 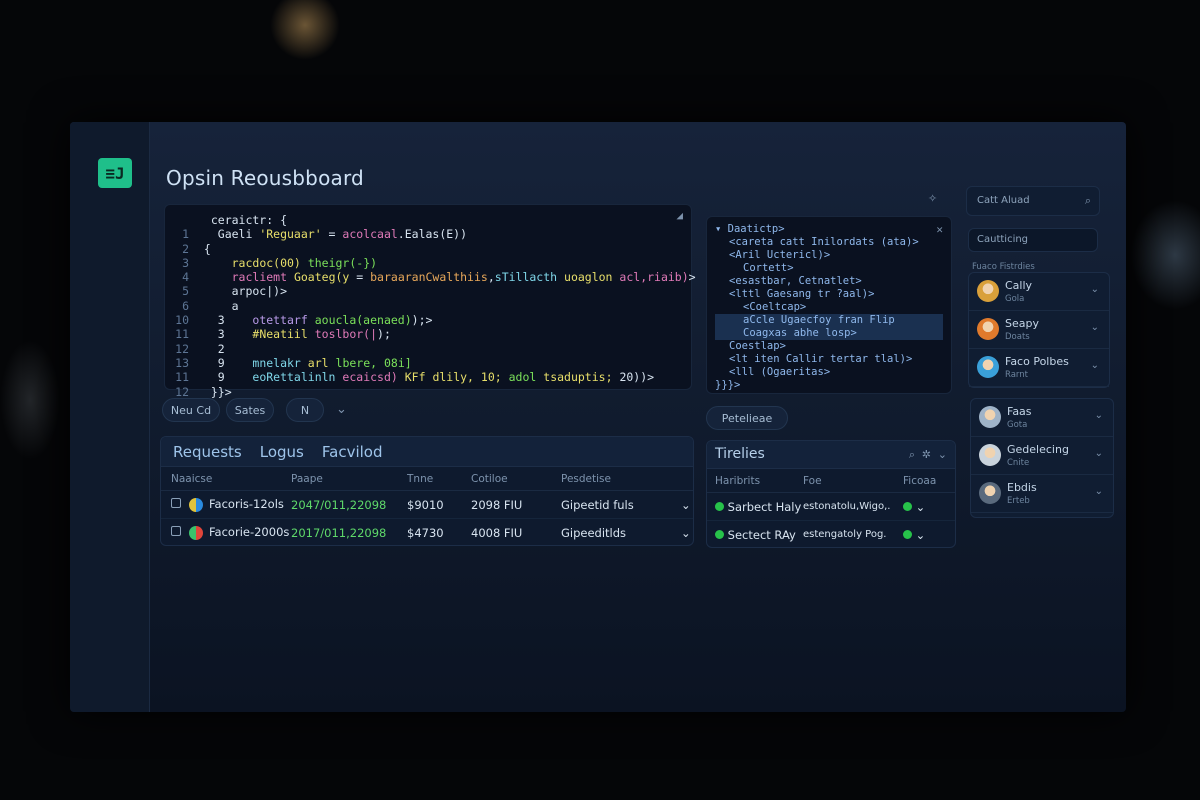 I want to click on name-cell: Facorie-2000s, so click(x=226, y=532).